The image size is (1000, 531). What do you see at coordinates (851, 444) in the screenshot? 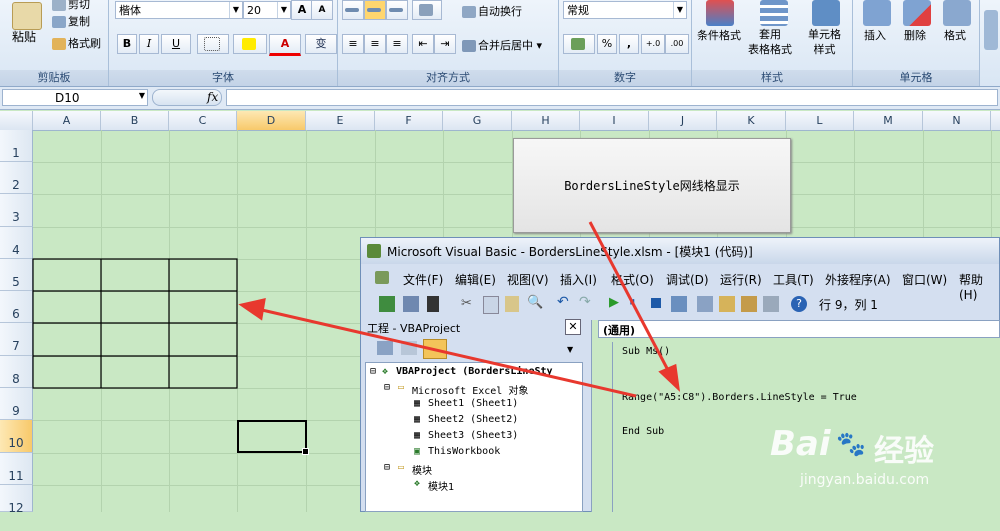
I see `paw-icon: 🐾` at bounding box center [851, 444].